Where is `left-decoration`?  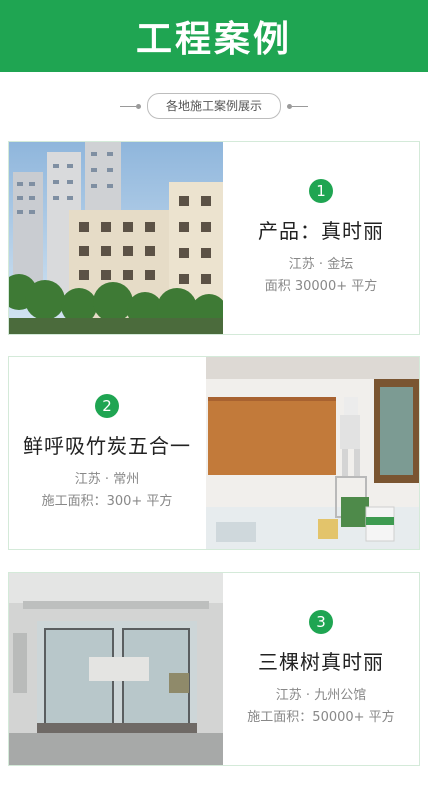
left-decoration is located at coordinates (130, 106).